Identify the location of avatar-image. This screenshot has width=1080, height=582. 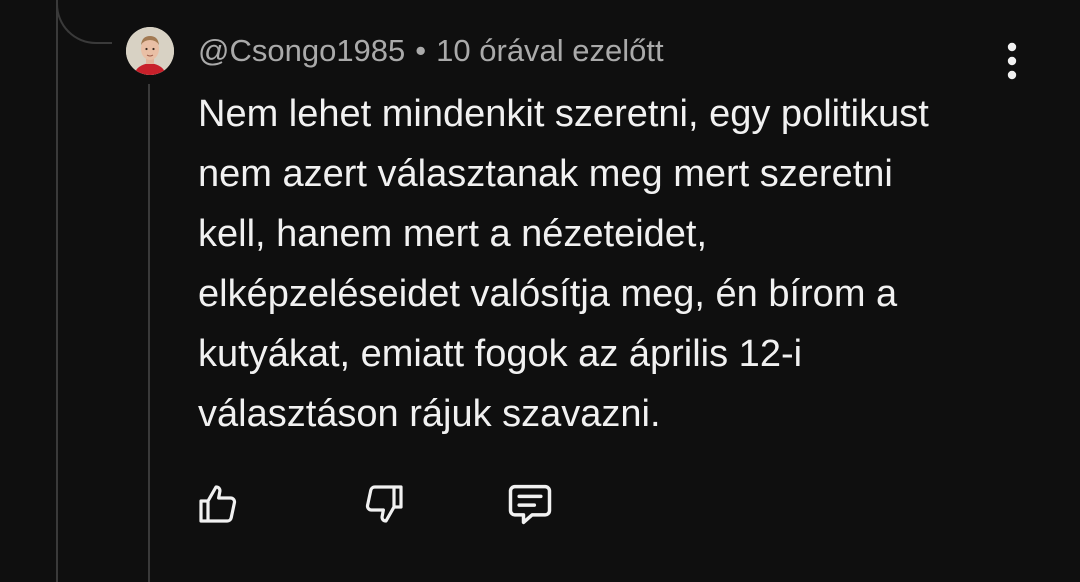
(150, 51).